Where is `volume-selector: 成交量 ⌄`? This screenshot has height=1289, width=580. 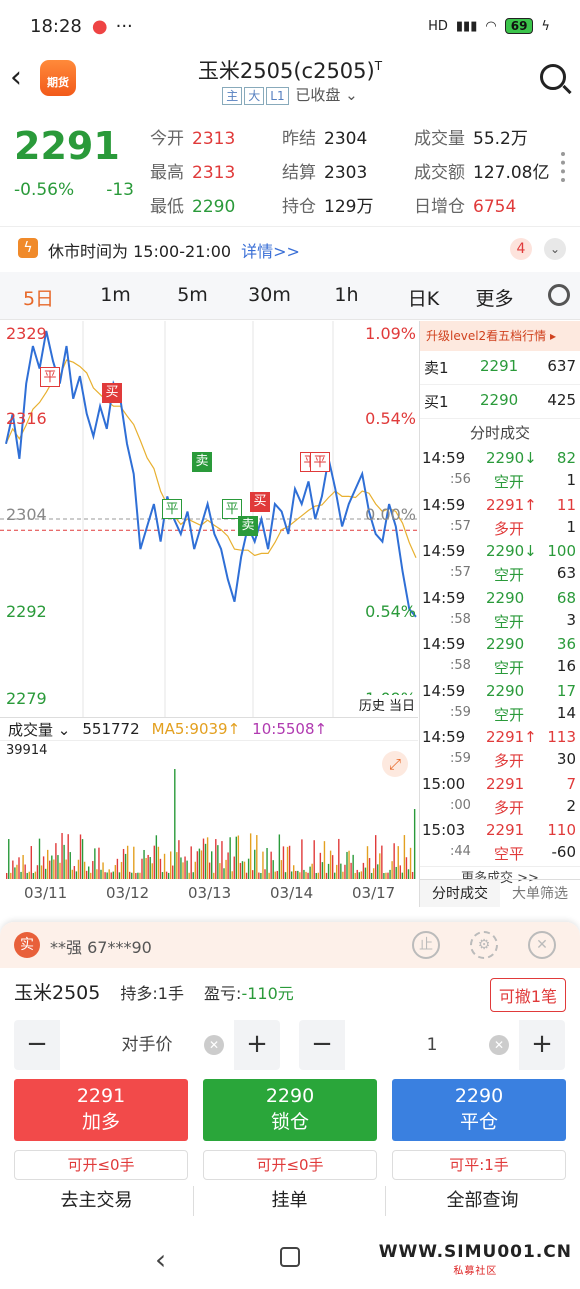
volume-selector: 成交量 ⌄ is located at coordinates (39, 729).